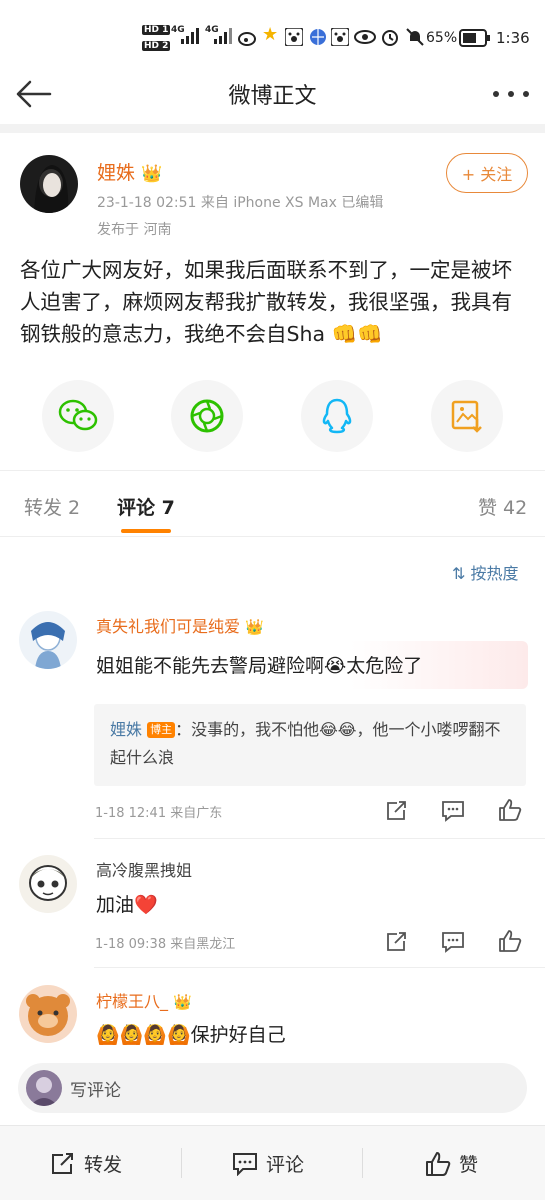 The width and height of the screenshot is (545, 1200). Describe the element at coordinates (451, 1163) in the screenshot. I see `like-button: 赞` at that location.